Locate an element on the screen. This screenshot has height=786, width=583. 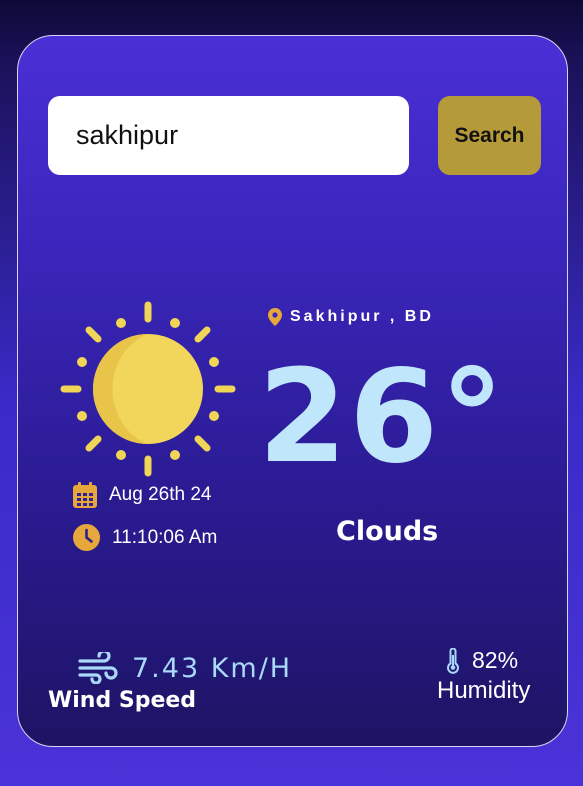
weather-condition: Clouds is located at coordinates (387, 531).